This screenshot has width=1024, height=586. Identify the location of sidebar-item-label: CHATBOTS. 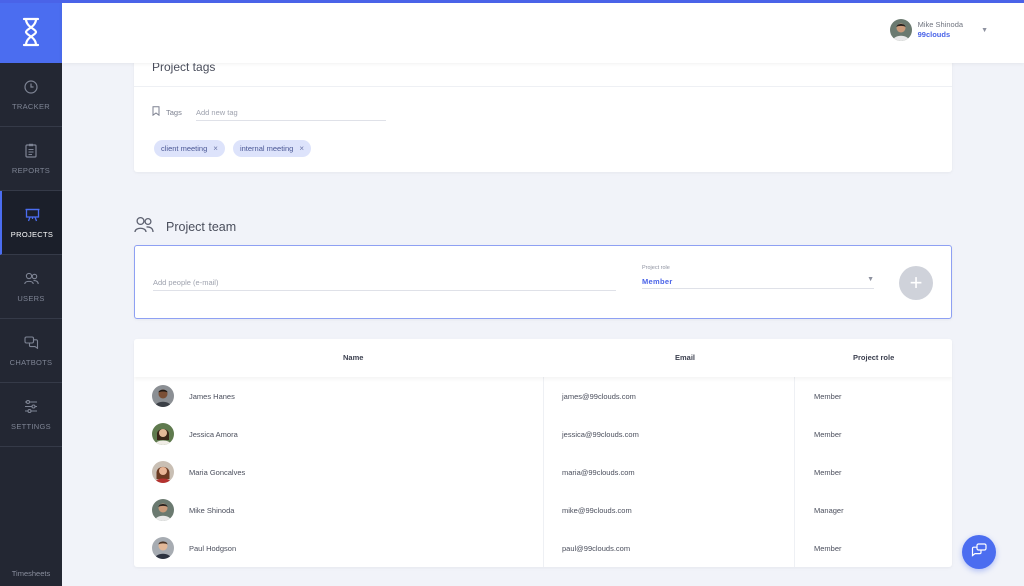
(31, 362).